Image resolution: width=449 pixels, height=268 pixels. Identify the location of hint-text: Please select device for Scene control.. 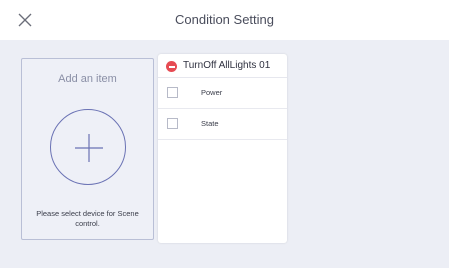
(87, 218).